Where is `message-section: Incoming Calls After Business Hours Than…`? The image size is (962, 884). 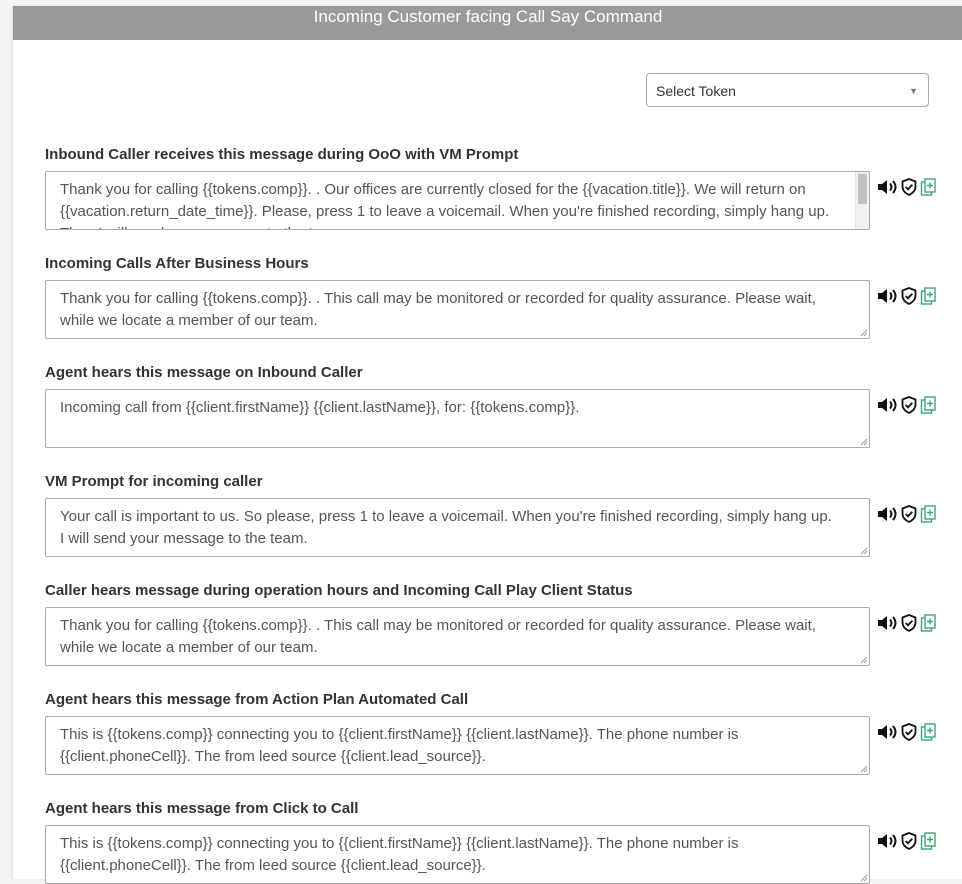
message-section: Incoming Calls After Business Hours Than… is located at coordinates (497, 297).